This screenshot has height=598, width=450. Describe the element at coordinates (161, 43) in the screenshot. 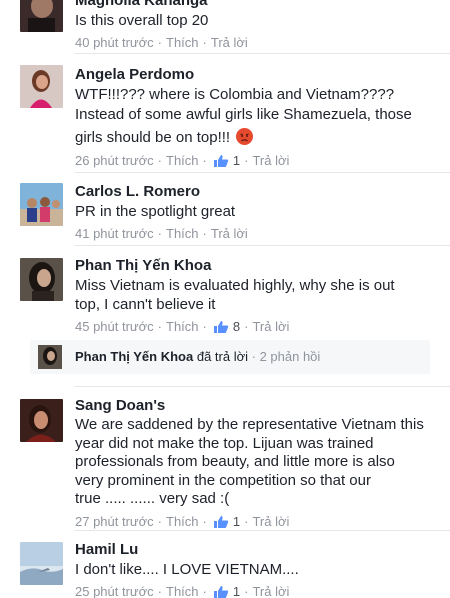

I see `comment-meta: 40 phút trước · Thích · Trả lời` at that location.